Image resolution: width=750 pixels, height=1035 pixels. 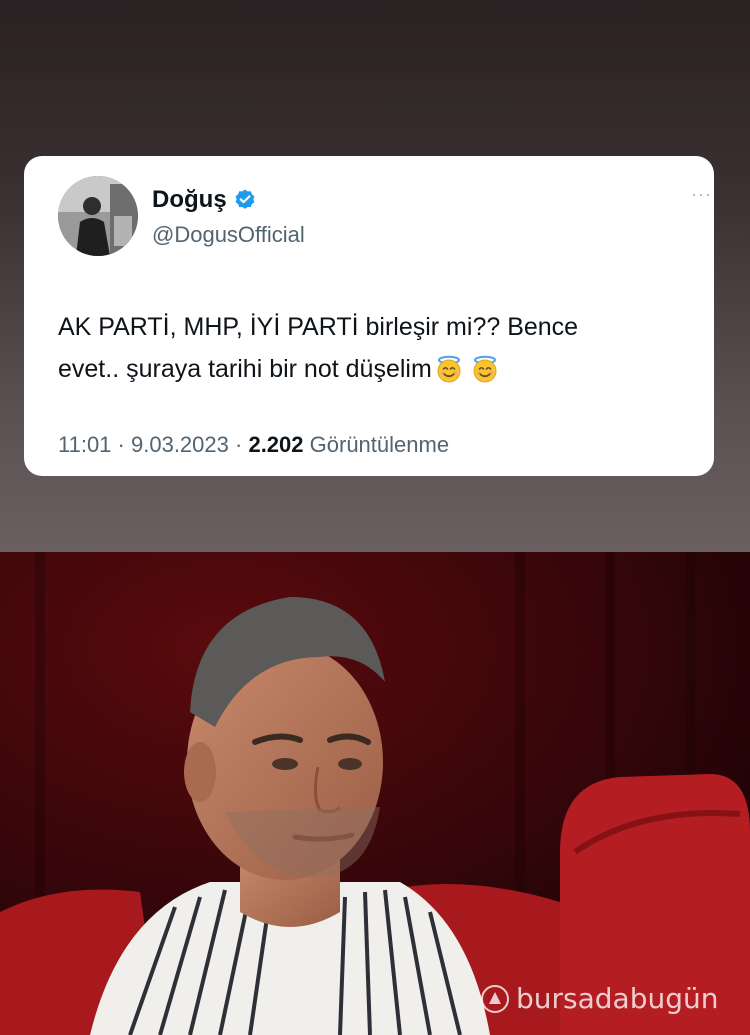 I want to click on tweet-text-line-2: evet.. şuraya tarihi bir not düşelim, so click(x=378, y=369).